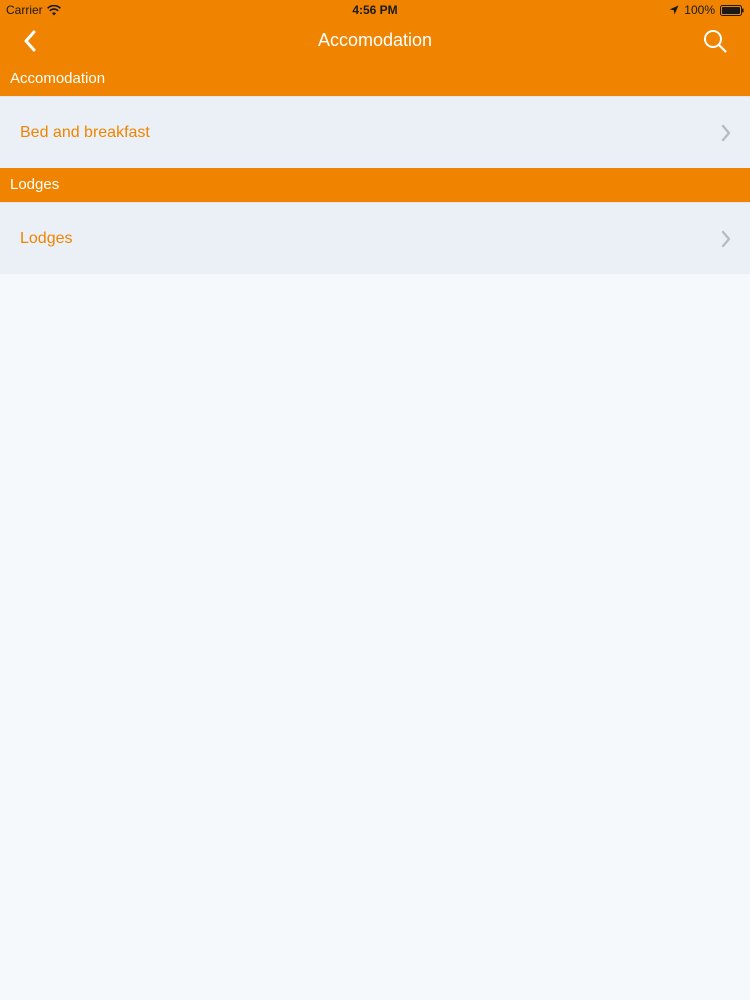 The width and height of the screenshot is (750, 1000). I want to click on status-bar: Carrier 4:56 PM 100%, so click(375, 10).